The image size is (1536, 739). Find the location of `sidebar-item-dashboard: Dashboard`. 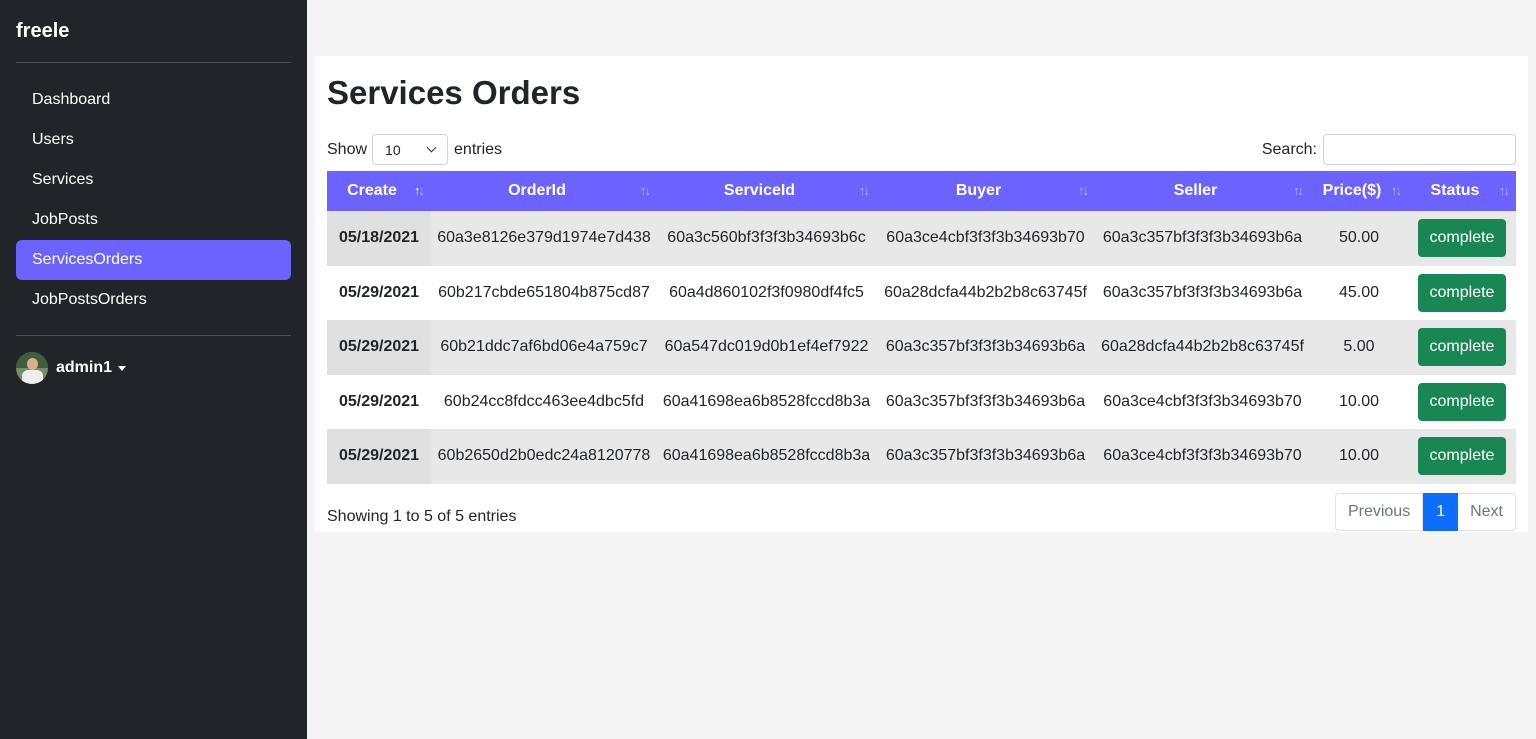

sidebar-item-dashboard: Dashboard is located at coordinates (153, 100).